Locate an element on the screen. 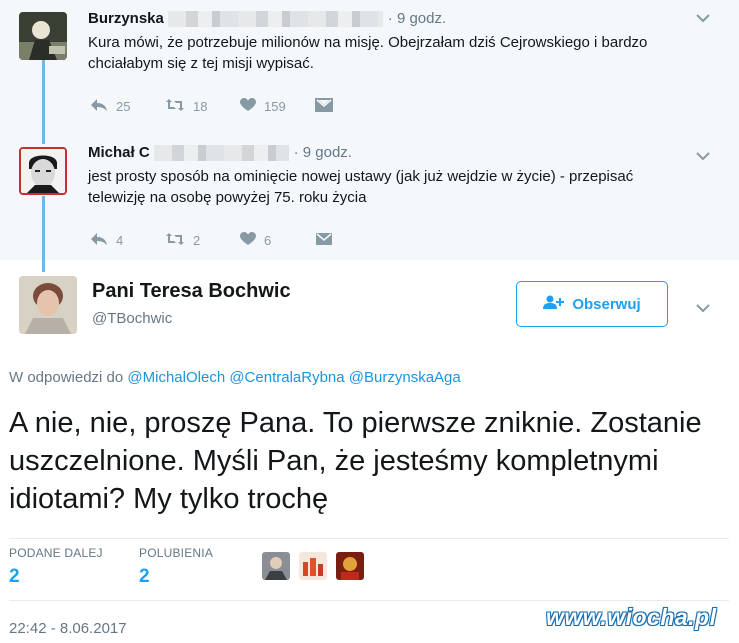 This screenshot has width=739, height=643. like-count: 159 is located at coordinates (275, 106).